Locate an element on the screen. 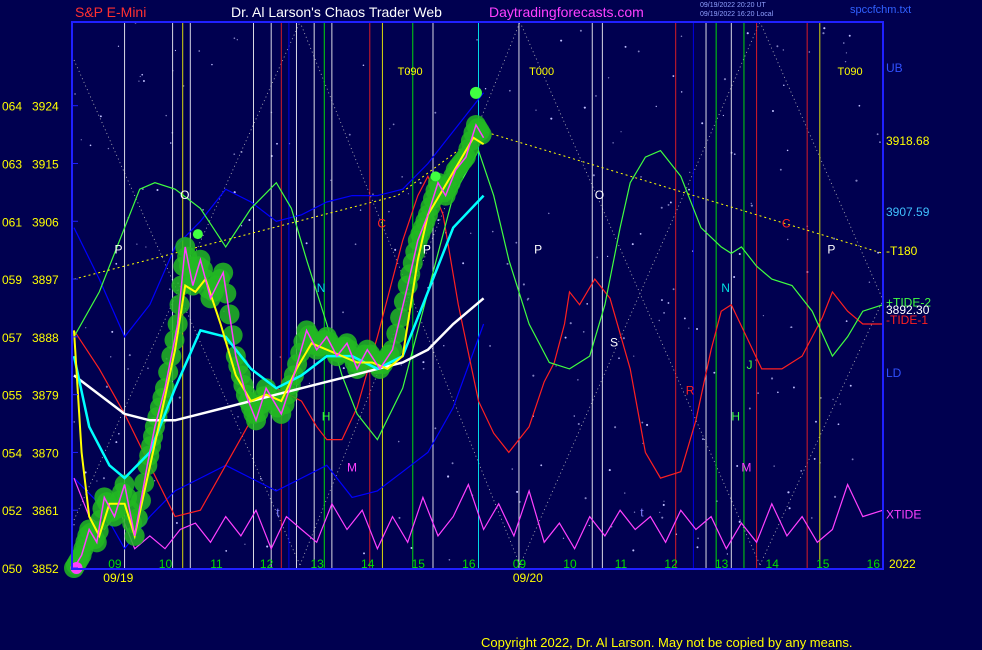  year-label: 2022 is located at coordinates (902, 564).